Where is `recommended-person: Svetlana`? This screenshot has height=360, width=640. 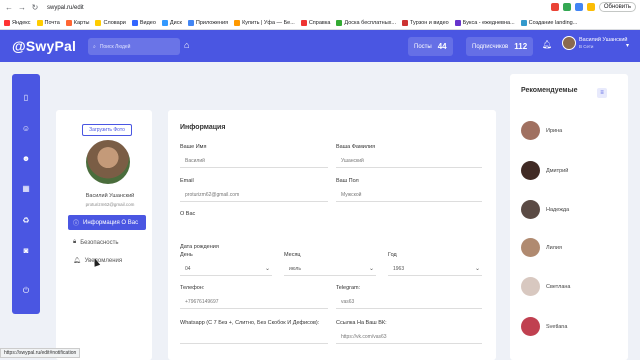
recommended-person: Svetlana is located at coordinates (544, 326).